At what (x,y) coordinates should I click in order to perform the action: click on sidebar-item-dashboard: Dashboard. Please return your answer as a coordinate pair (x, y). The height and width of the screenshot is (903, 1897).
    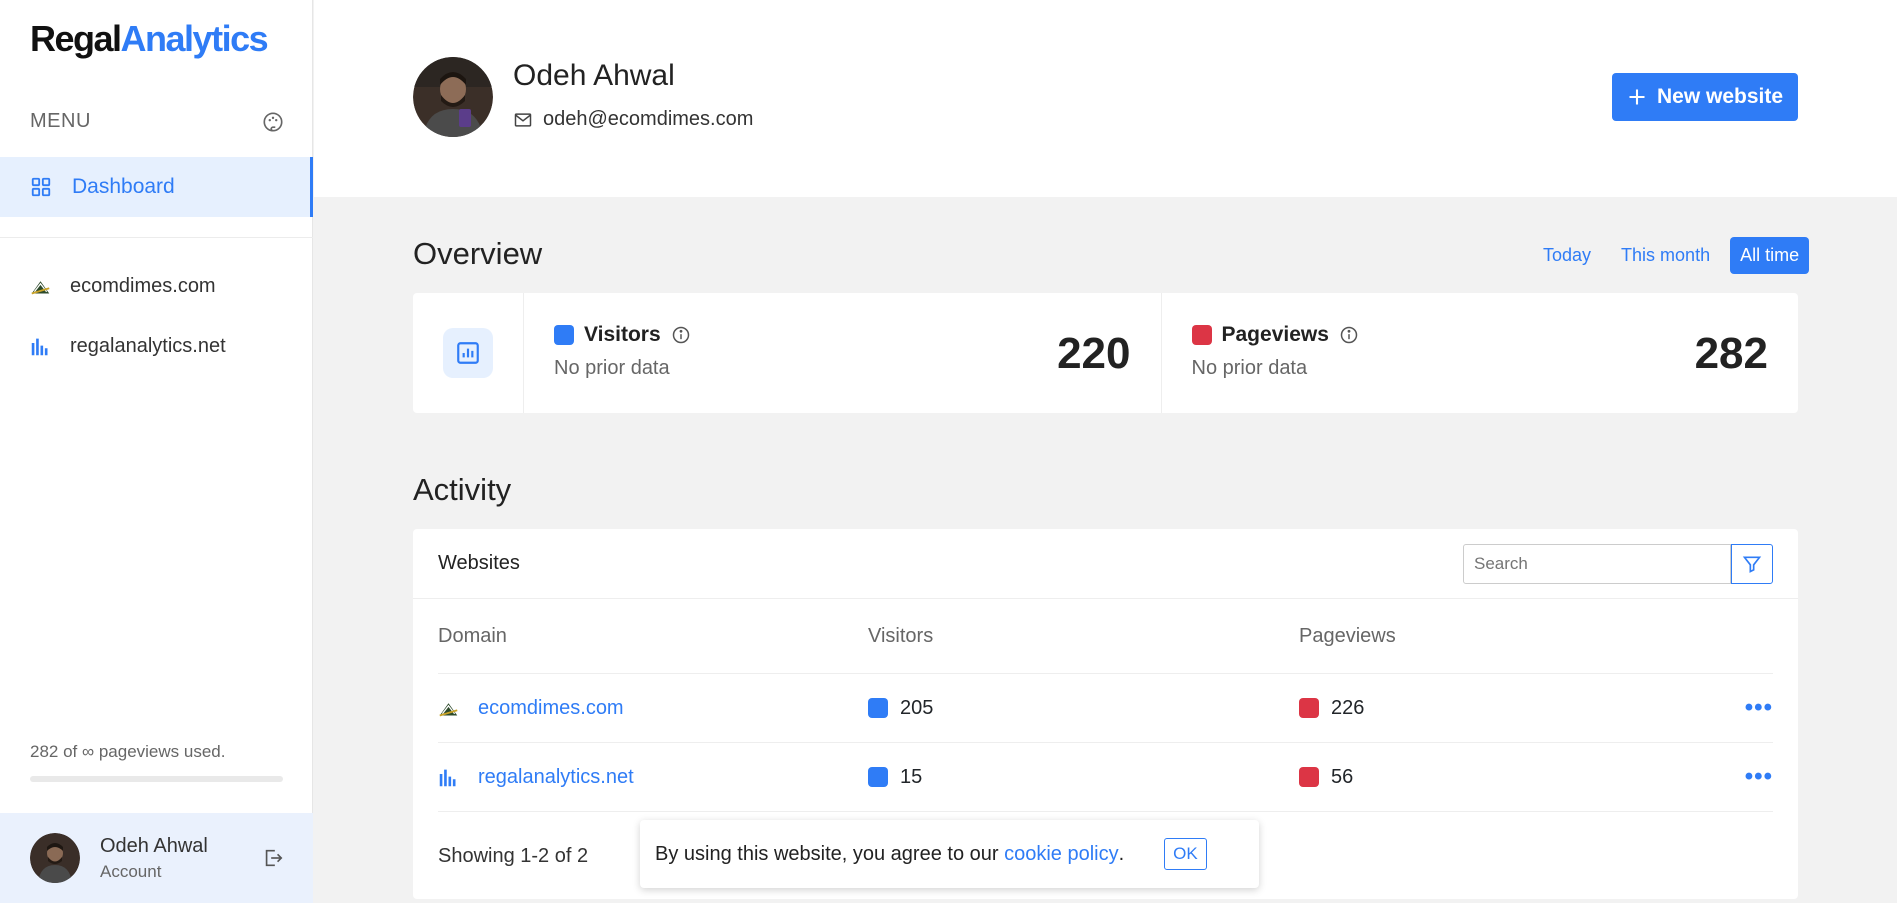
    Looking at the image, I should click on (156, 187).